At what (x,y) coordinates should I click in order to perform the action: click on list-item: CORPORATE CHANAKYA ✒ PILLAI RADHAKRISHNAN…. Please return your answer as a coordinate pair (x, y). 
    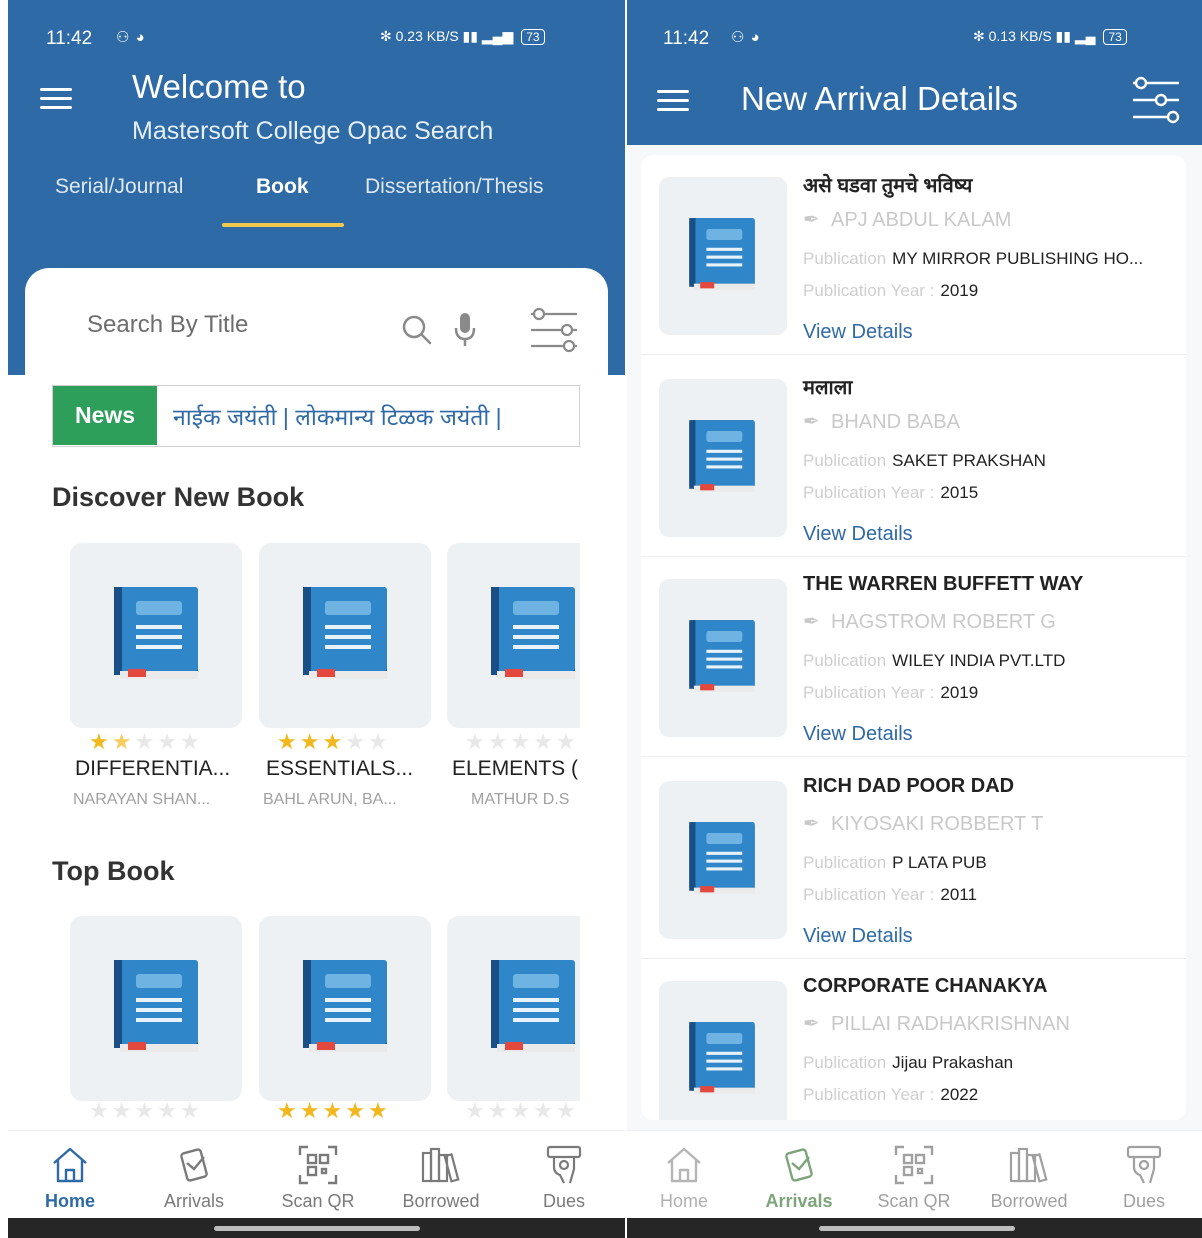
    Looking at the image, I should click on (913, 1039).